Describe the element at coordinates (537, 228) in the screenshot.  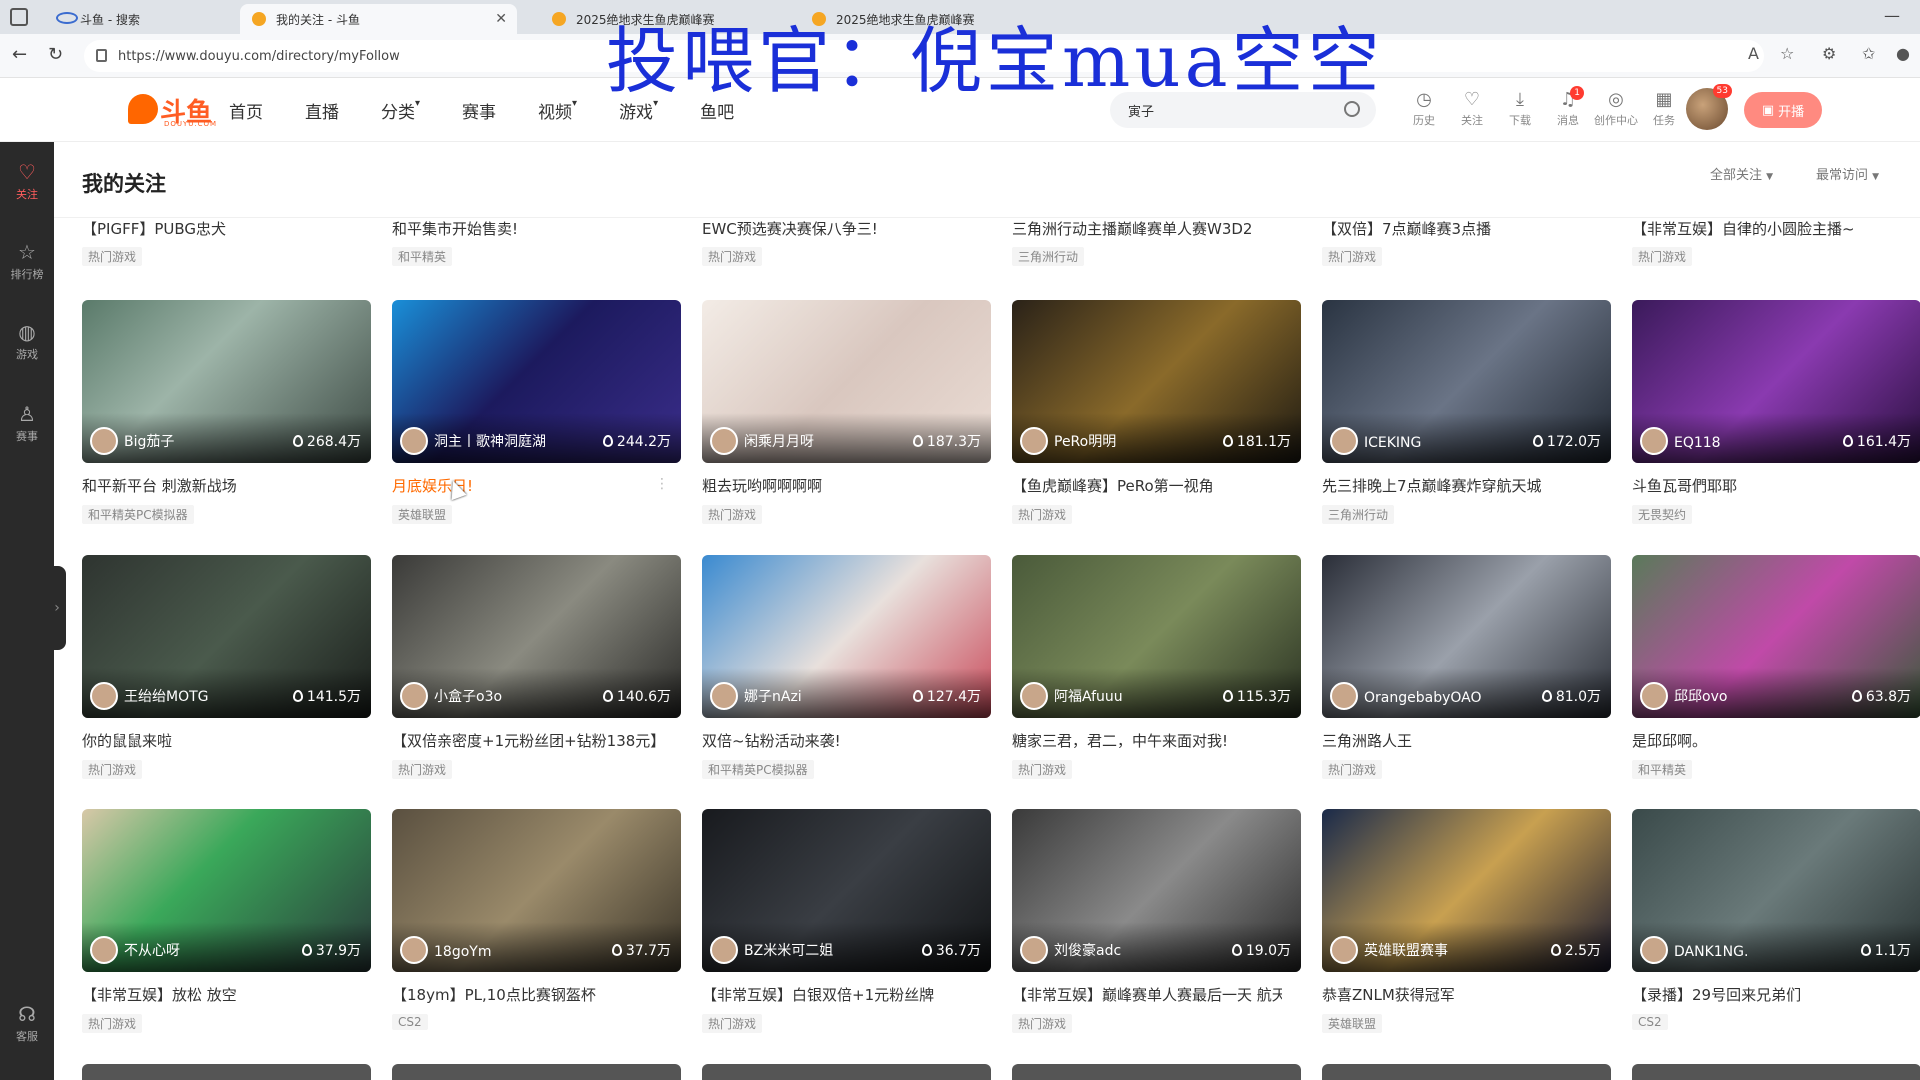
I see `card-title: 和平集市开始售卖!` at that location.